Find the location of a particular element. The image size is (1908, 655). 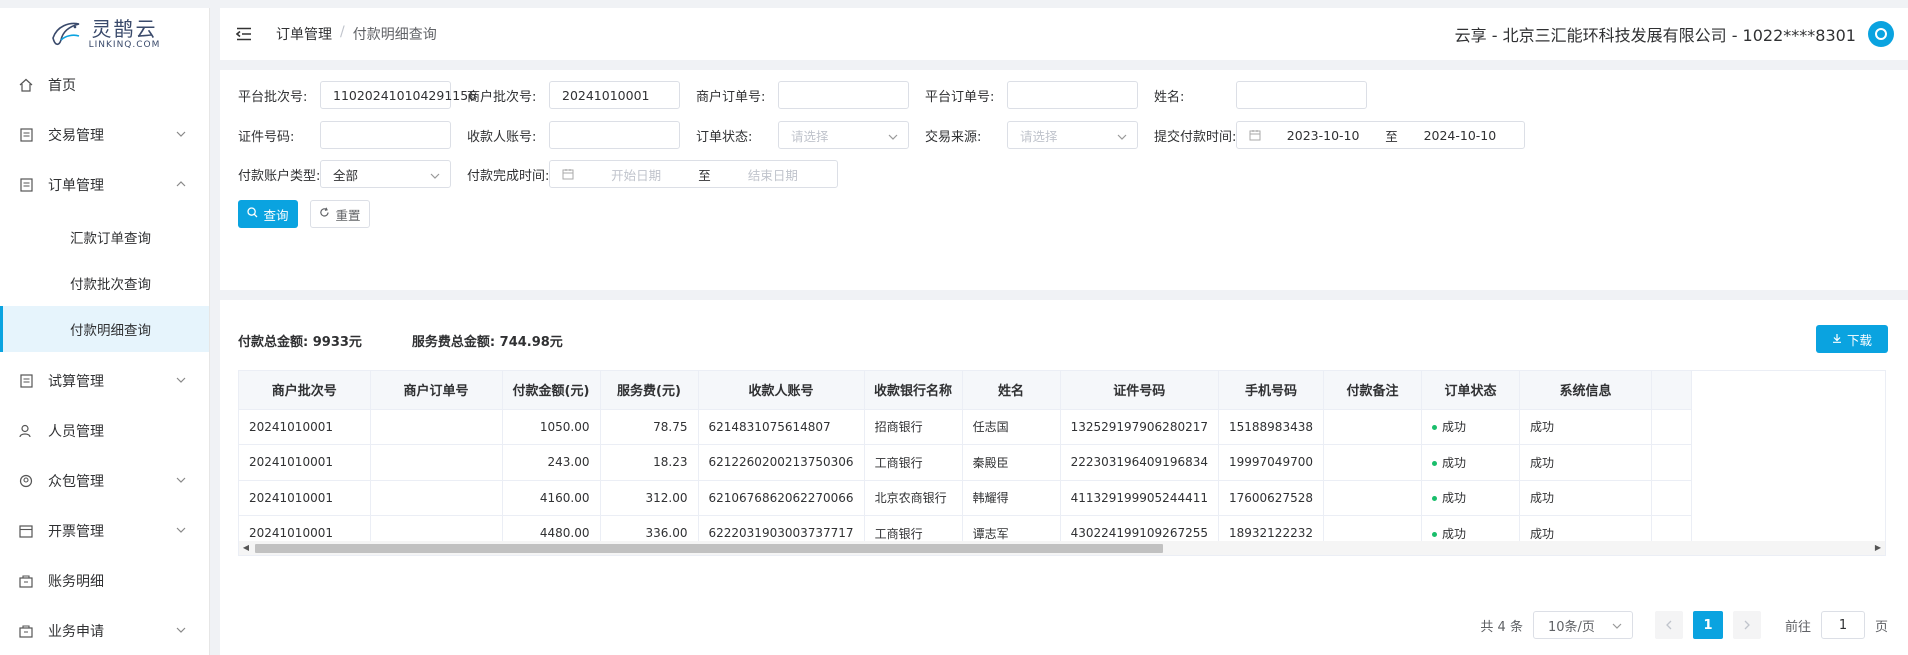

sidebar-item-detail-query: 付款明细查询 is located at coordinates (104, 329).